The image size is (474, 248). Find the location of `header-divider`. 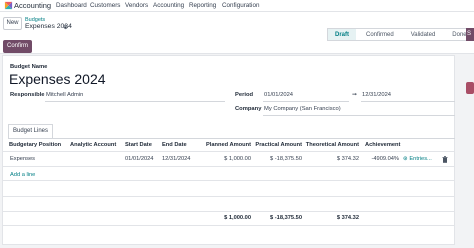

header-divider is located at coordinates (228, 151).